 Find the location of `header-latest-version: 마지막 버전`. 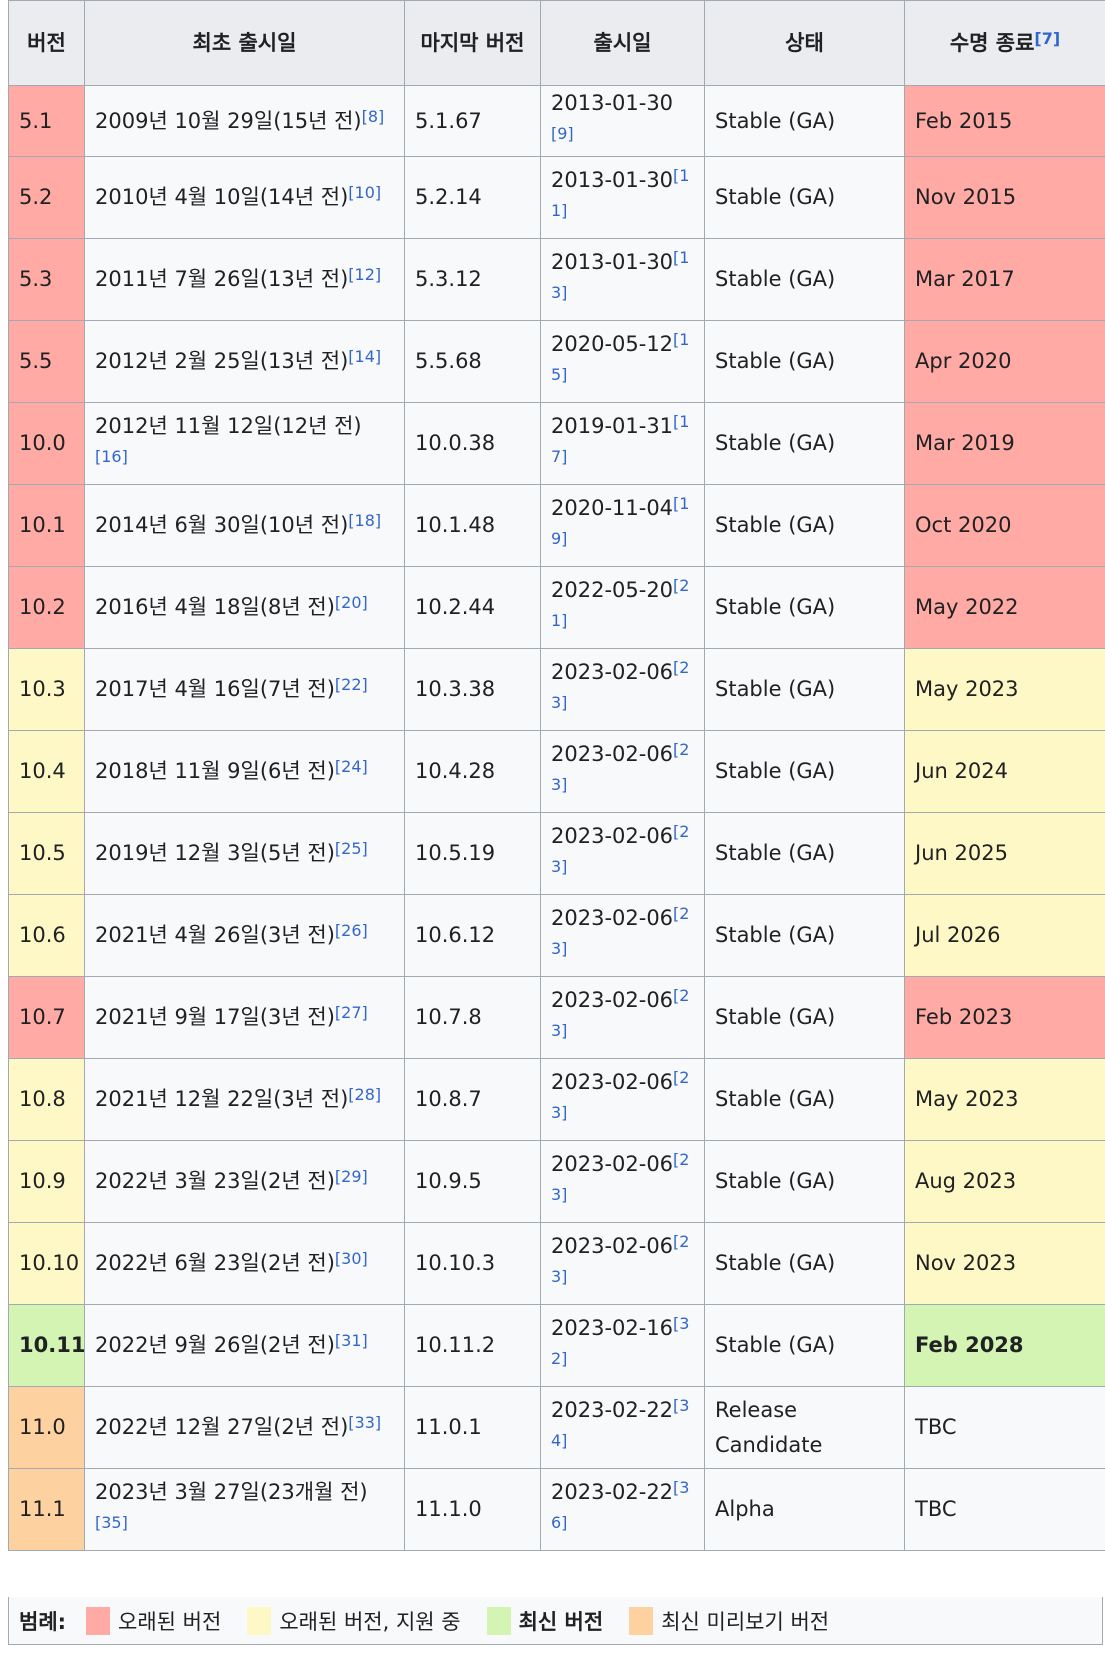

header-latest-version: 마지막 버전 is located at coordinates (472, 43).